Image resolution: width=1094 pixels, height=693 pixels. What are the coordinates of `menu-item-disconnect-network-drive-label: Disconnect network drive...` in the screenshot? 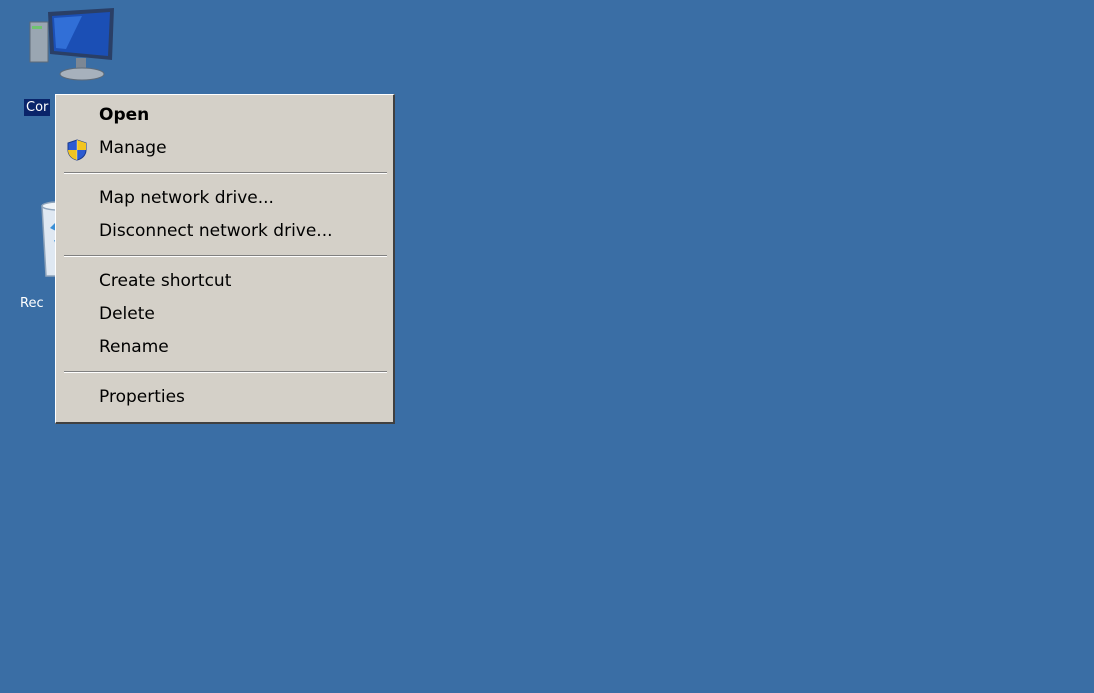 It's located at (216, 231).